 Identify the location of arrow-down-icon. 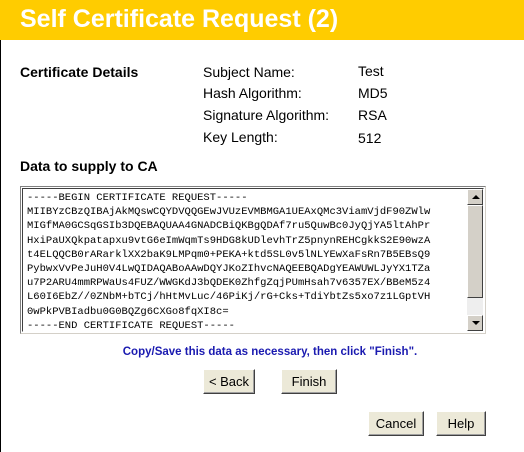
(476, 323).